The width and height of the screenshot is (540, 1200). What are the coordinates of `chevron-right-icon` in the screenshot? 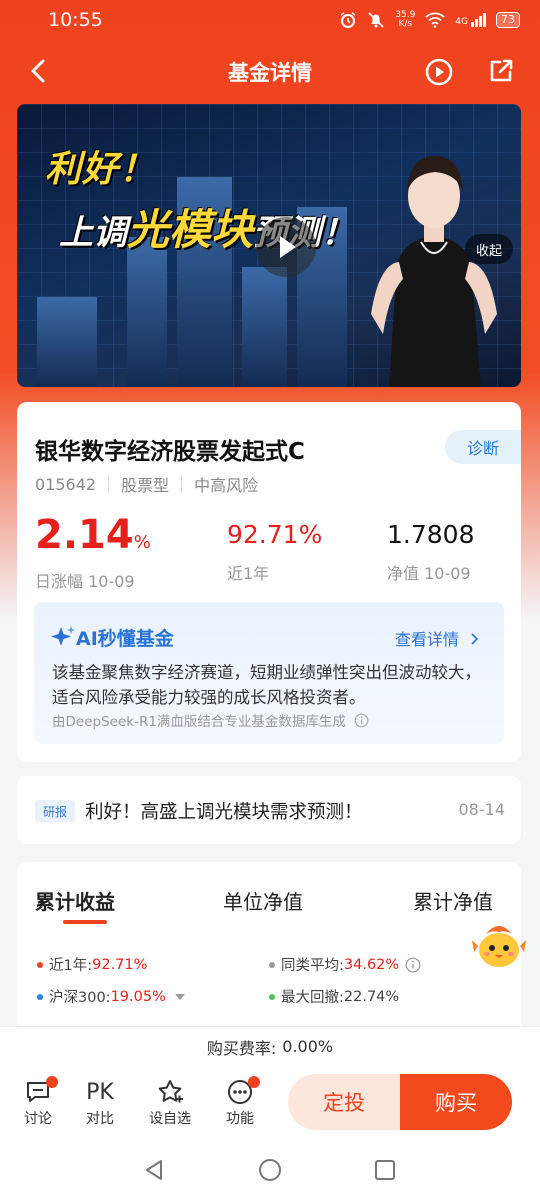 It's located at (475, 639).